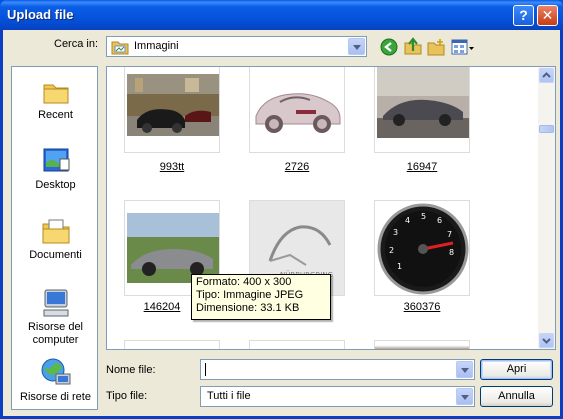  What do you see at coordinates (55, 255) in the screenshot?
I see `place-label: Documenti` at bounding box center [55, 255].